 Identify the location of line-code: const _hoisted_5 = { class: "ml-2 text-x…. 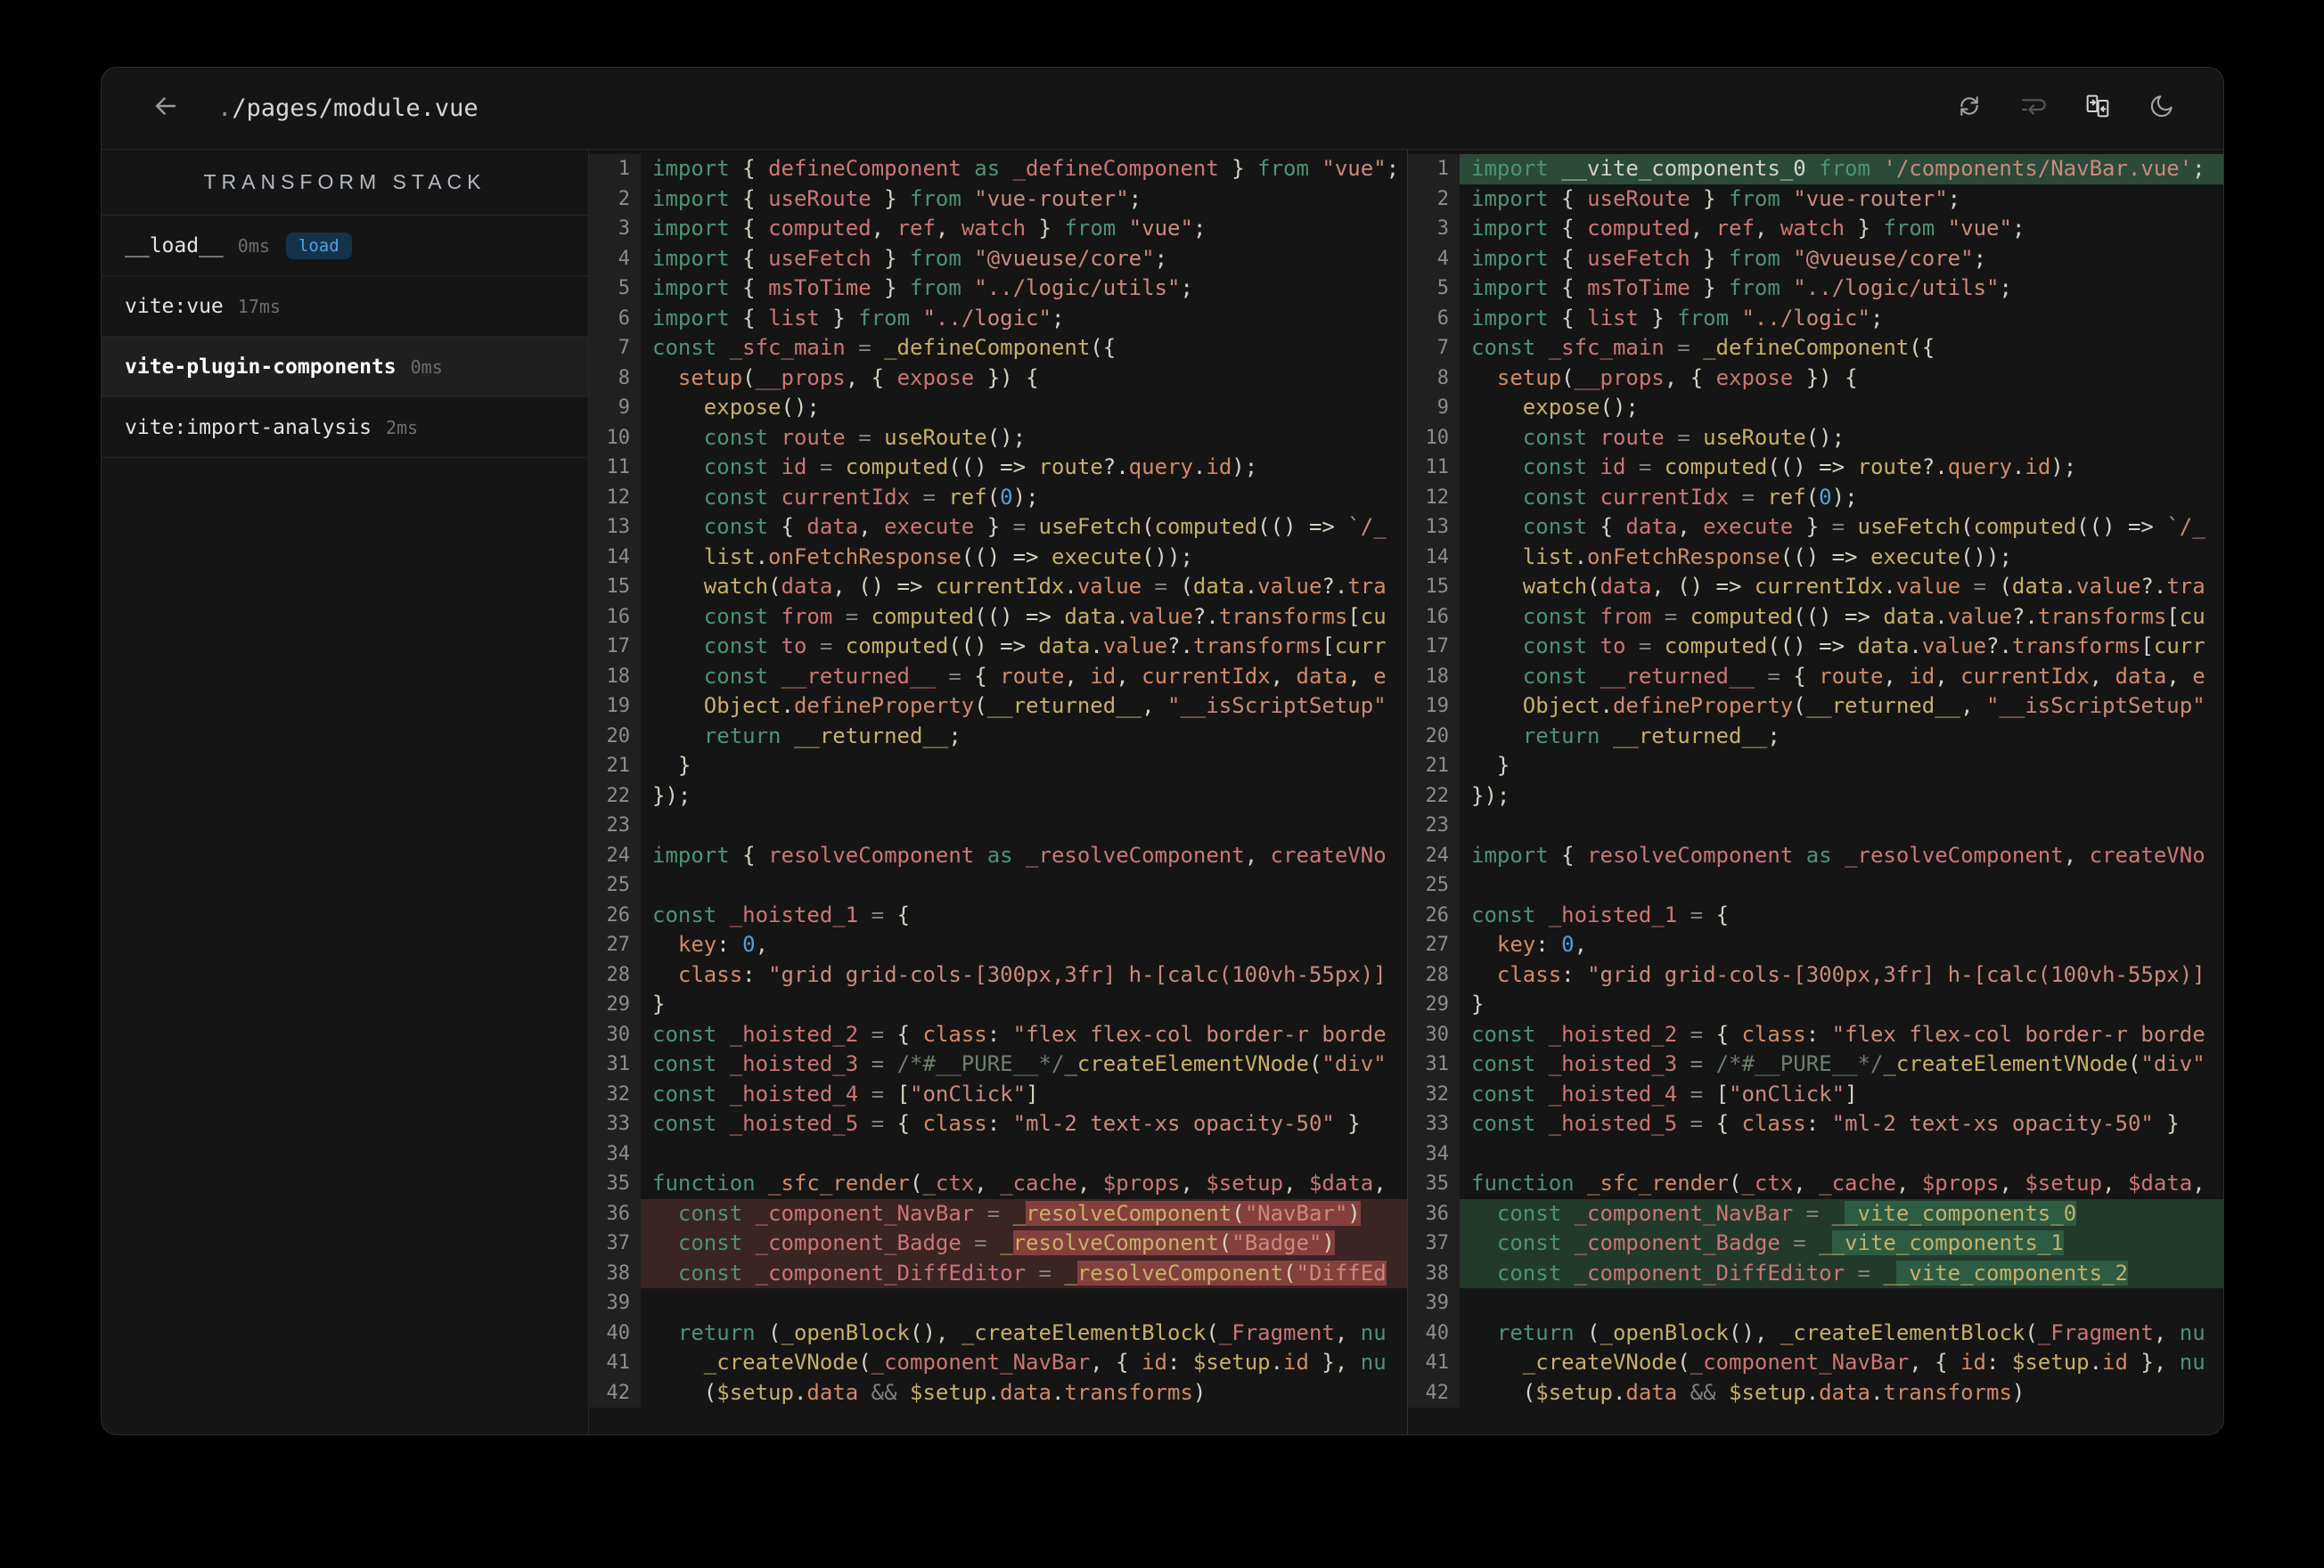
(1006, 1123).